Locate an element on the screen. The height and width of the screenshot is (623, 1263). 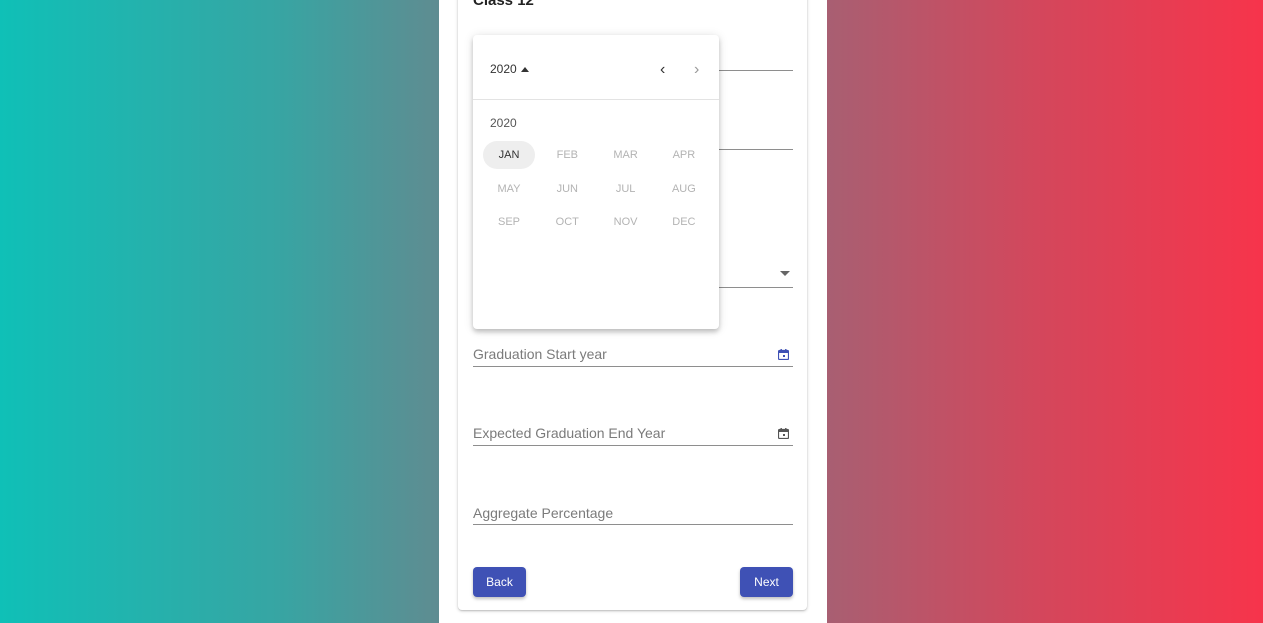
caret-up-icon is located at coordinates (524, 69).